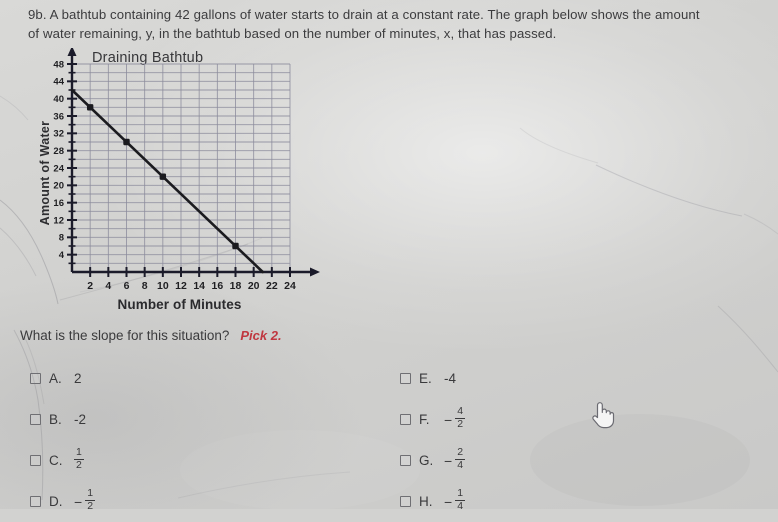  I want to click on x-tick-label: 16, so click(217, 286).